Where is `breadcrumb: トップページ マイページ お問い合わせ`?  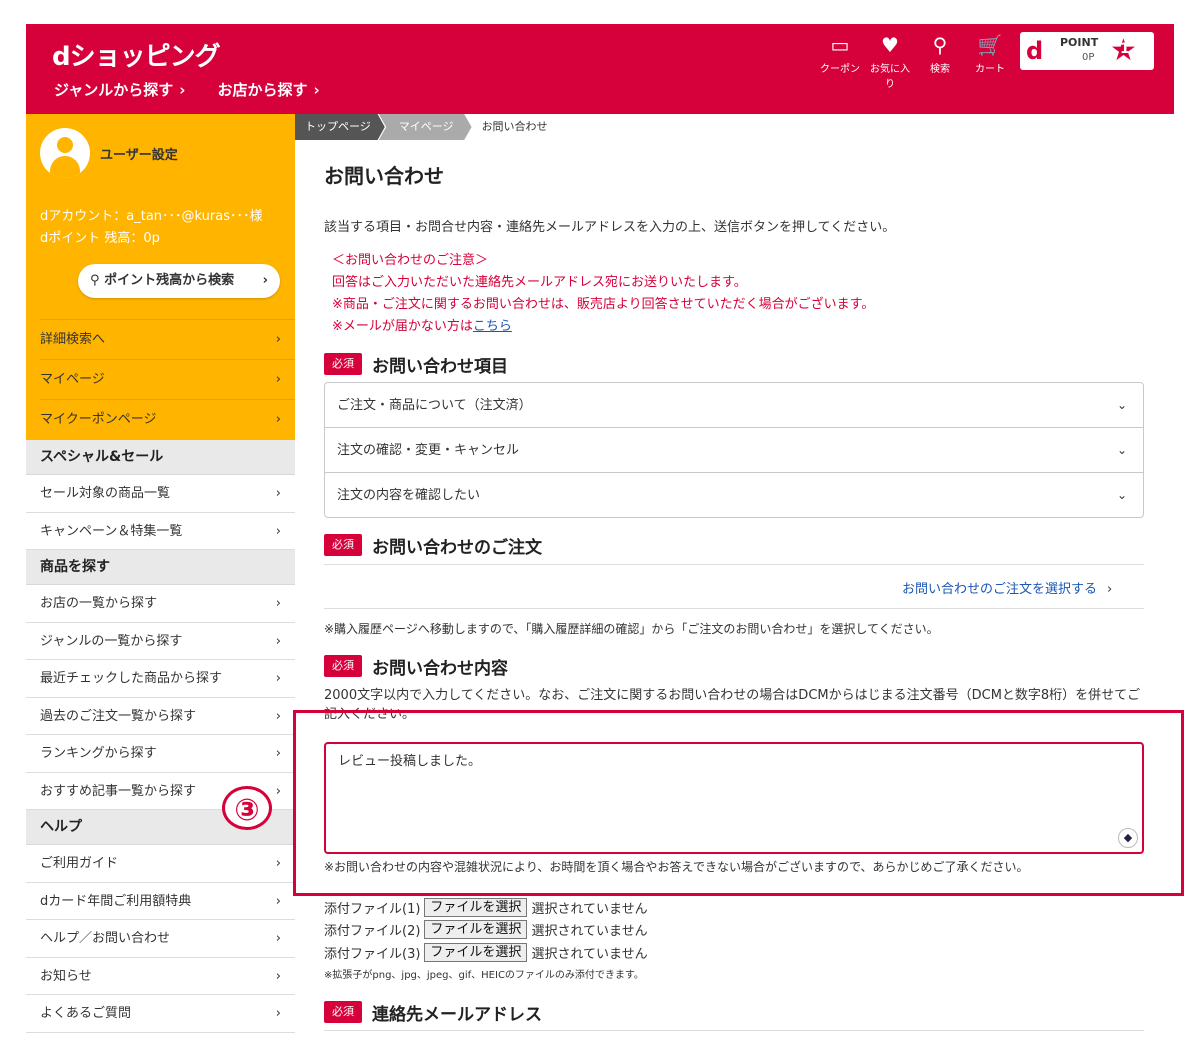 breadcrumb: トップページ マイページ お問い合わせ is located at coordinates (426, 127).